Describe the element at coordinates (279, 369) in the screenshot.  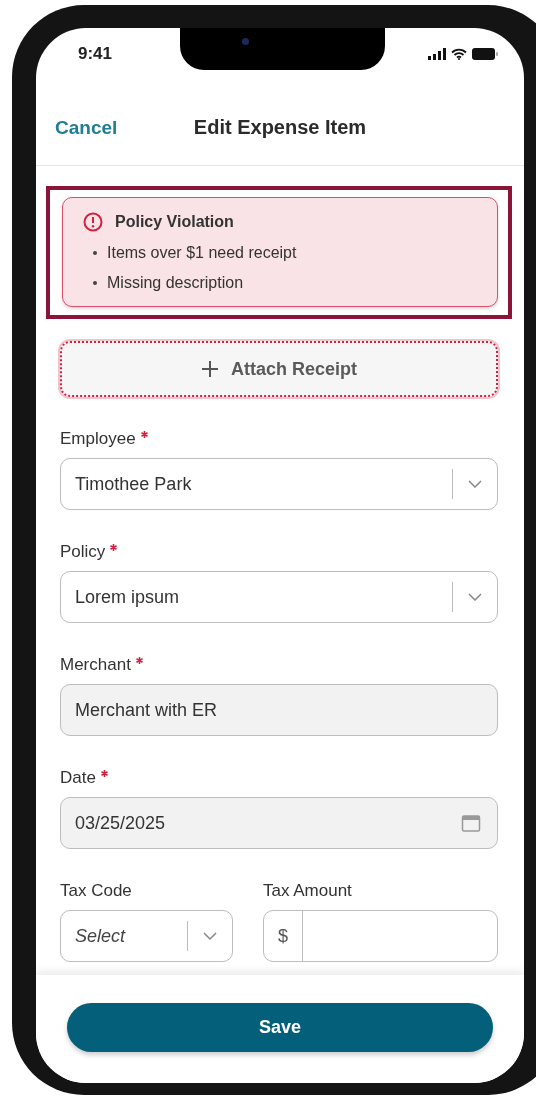
I see `attach-receipt-button: Attach Receipt` at that location.